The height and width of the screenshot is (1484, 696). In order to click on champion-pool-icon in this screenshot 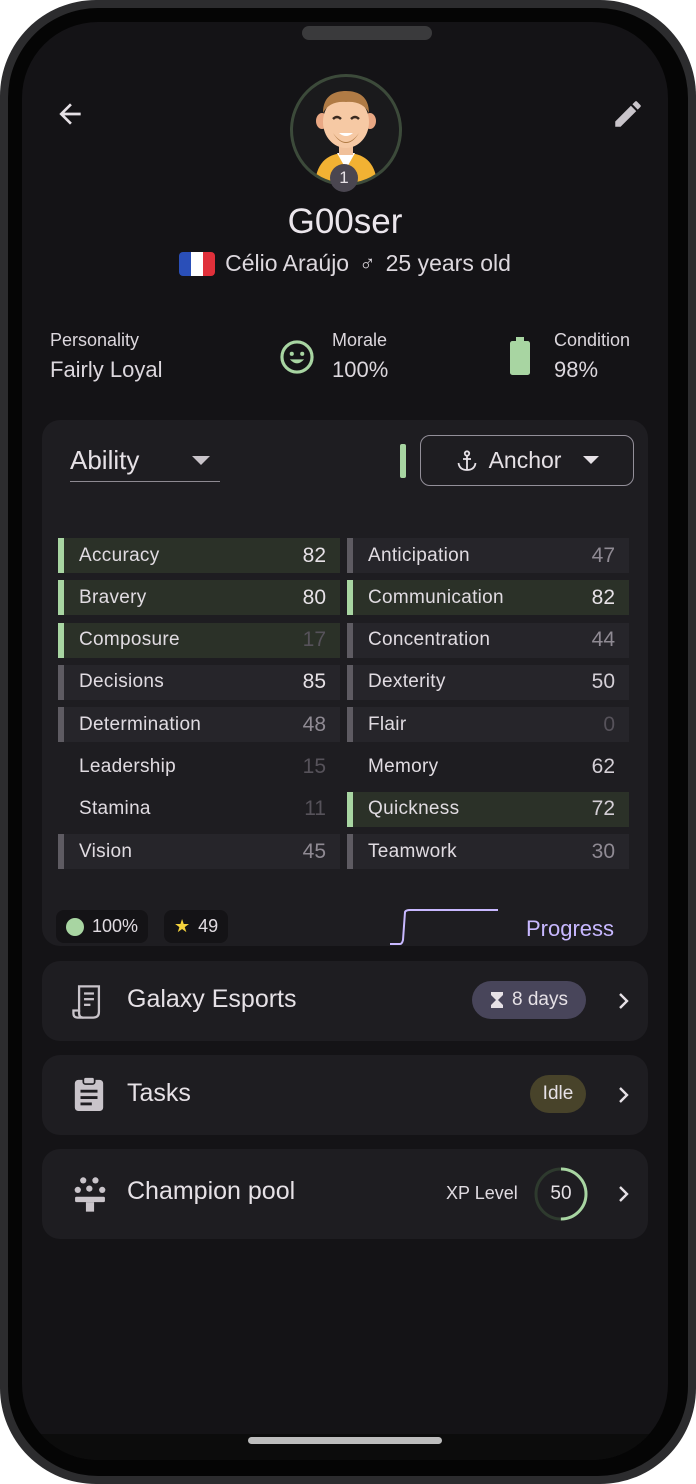, I will do `click(90, 1194)`.